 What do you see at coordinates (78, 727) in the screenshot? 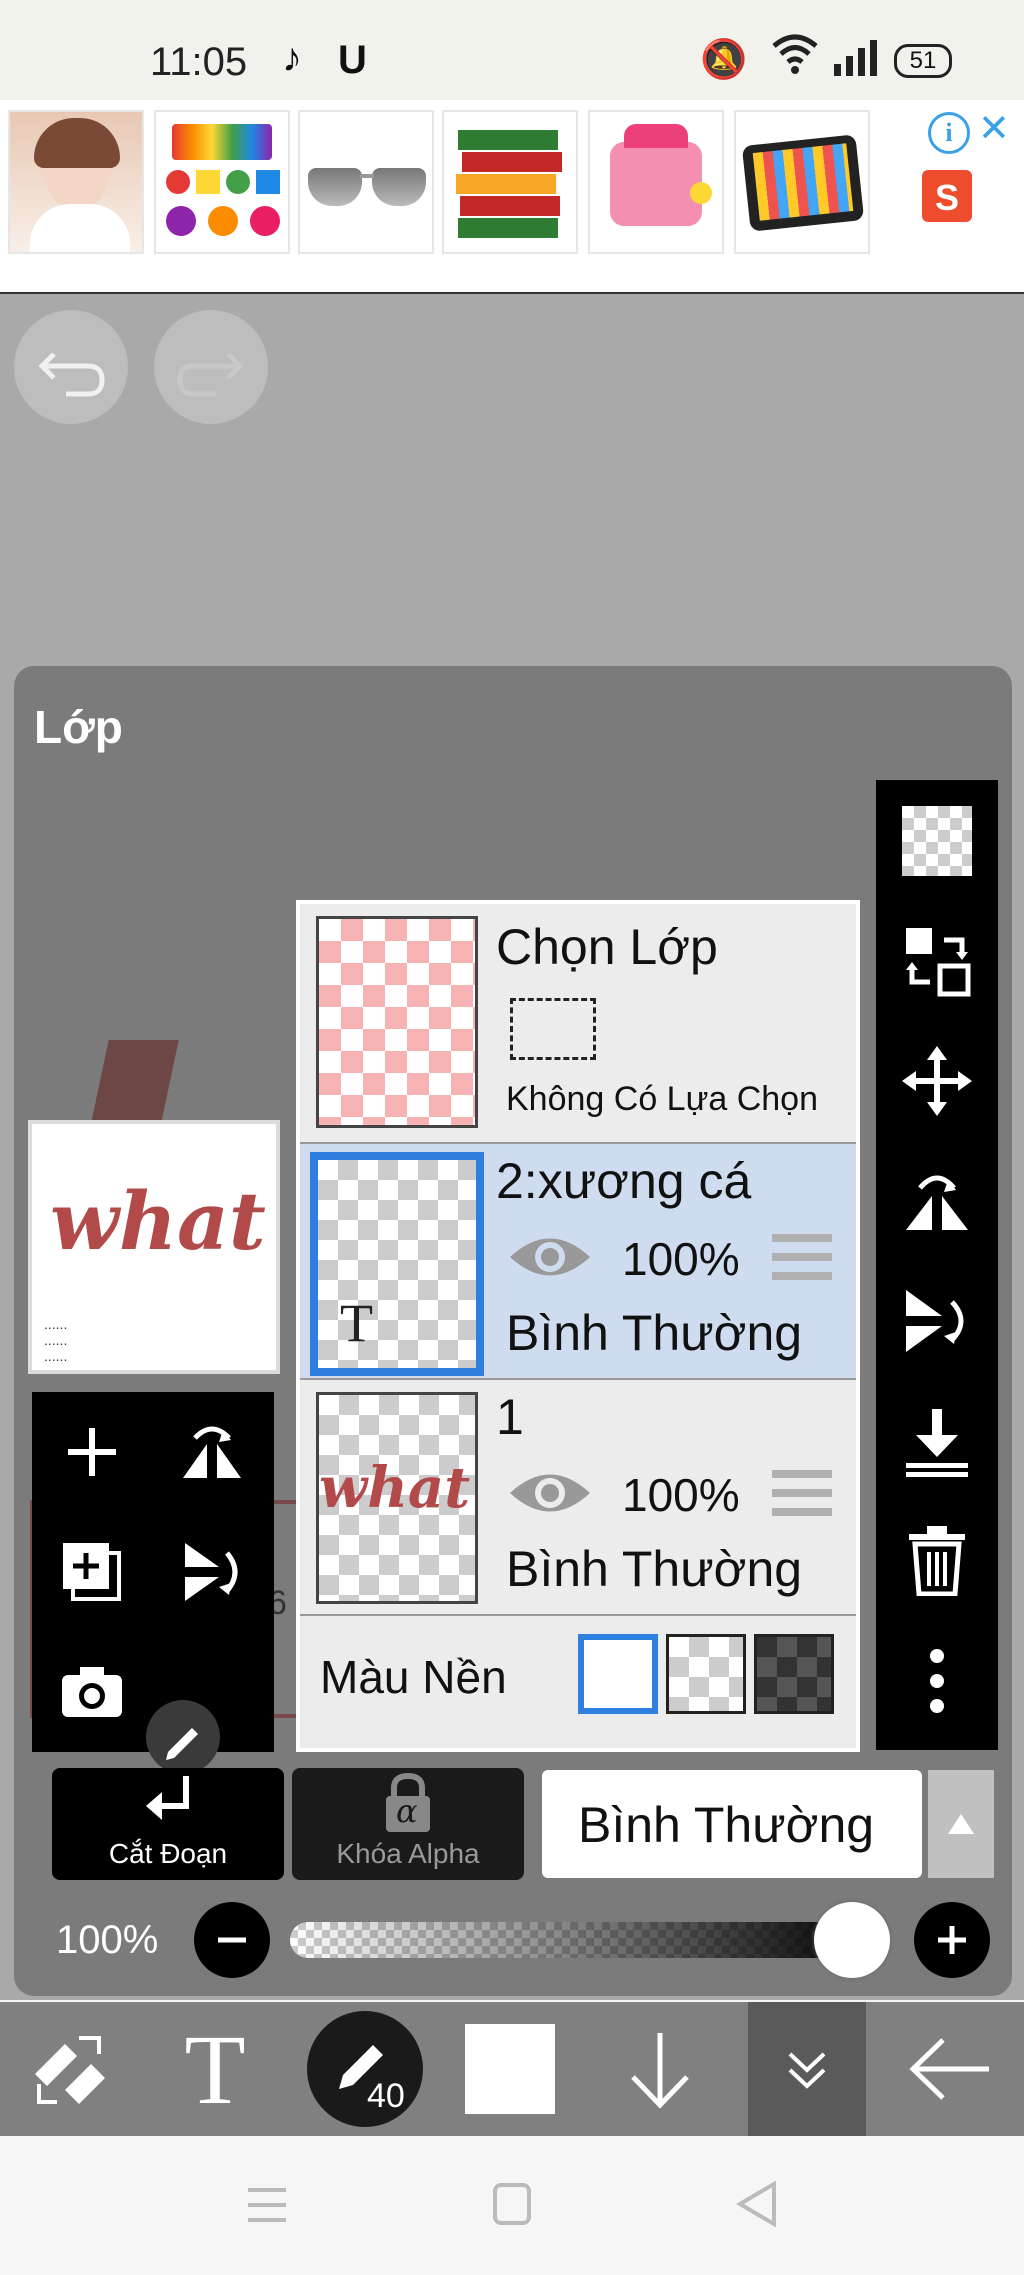
I see `panel-title: Lớp` at bounding box center [78, 727].